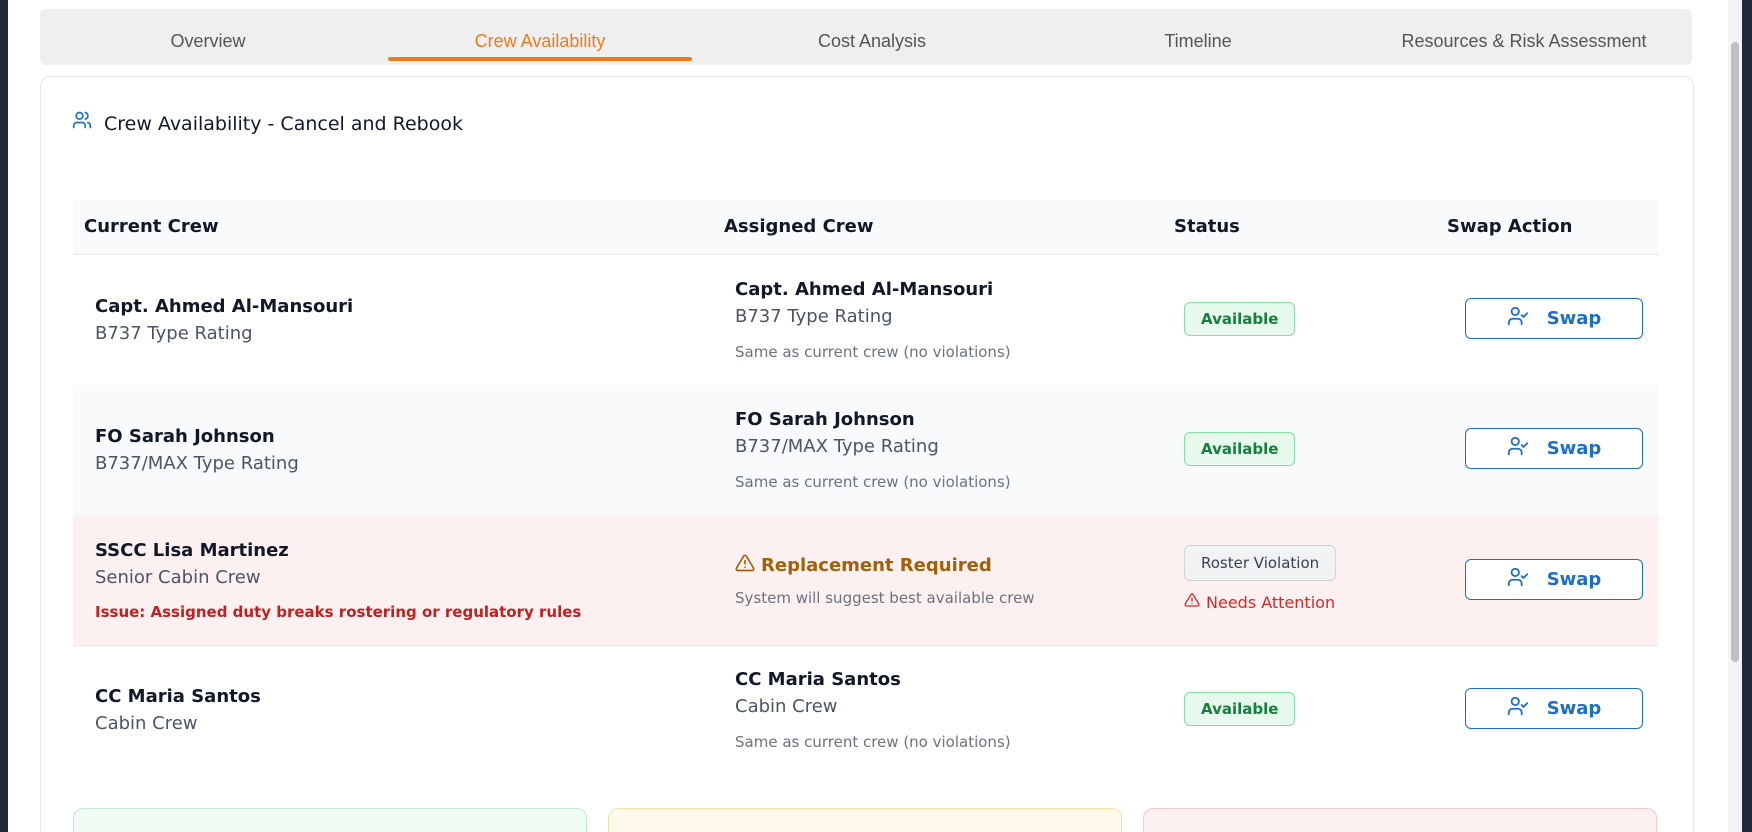 This screenshot has height=832, width=1752. What do you see at coordinates (185, 436) in the screenshot?
I see `current-crew-name: FO Sarah Johnson` at bounding box center [185, 436].